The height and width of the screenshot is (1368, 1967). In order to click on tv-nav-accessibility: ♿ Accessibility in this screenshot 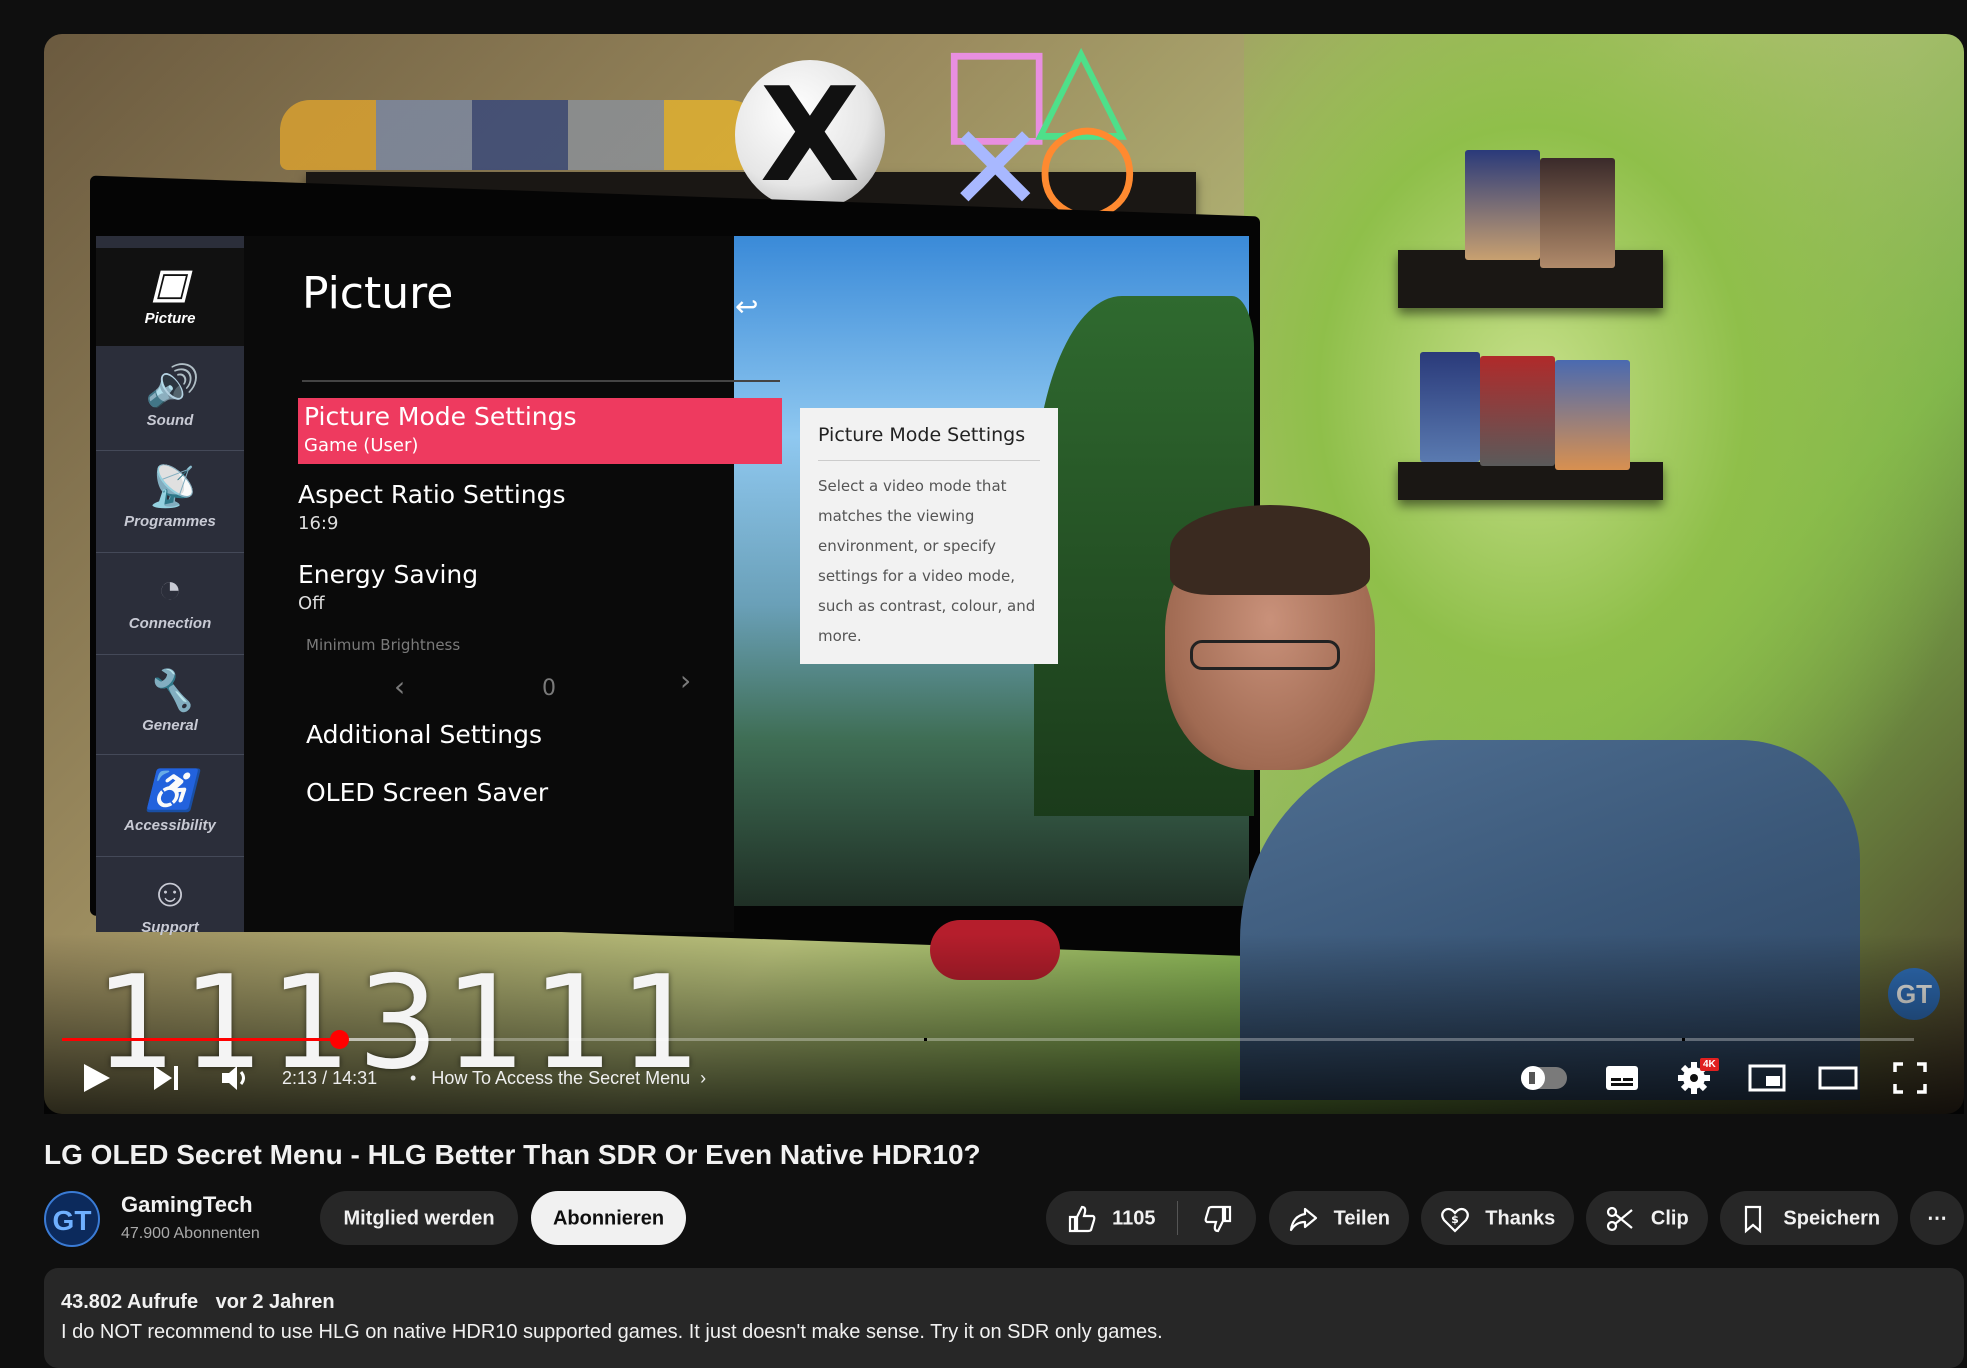, I will do `click(170, 803)`.